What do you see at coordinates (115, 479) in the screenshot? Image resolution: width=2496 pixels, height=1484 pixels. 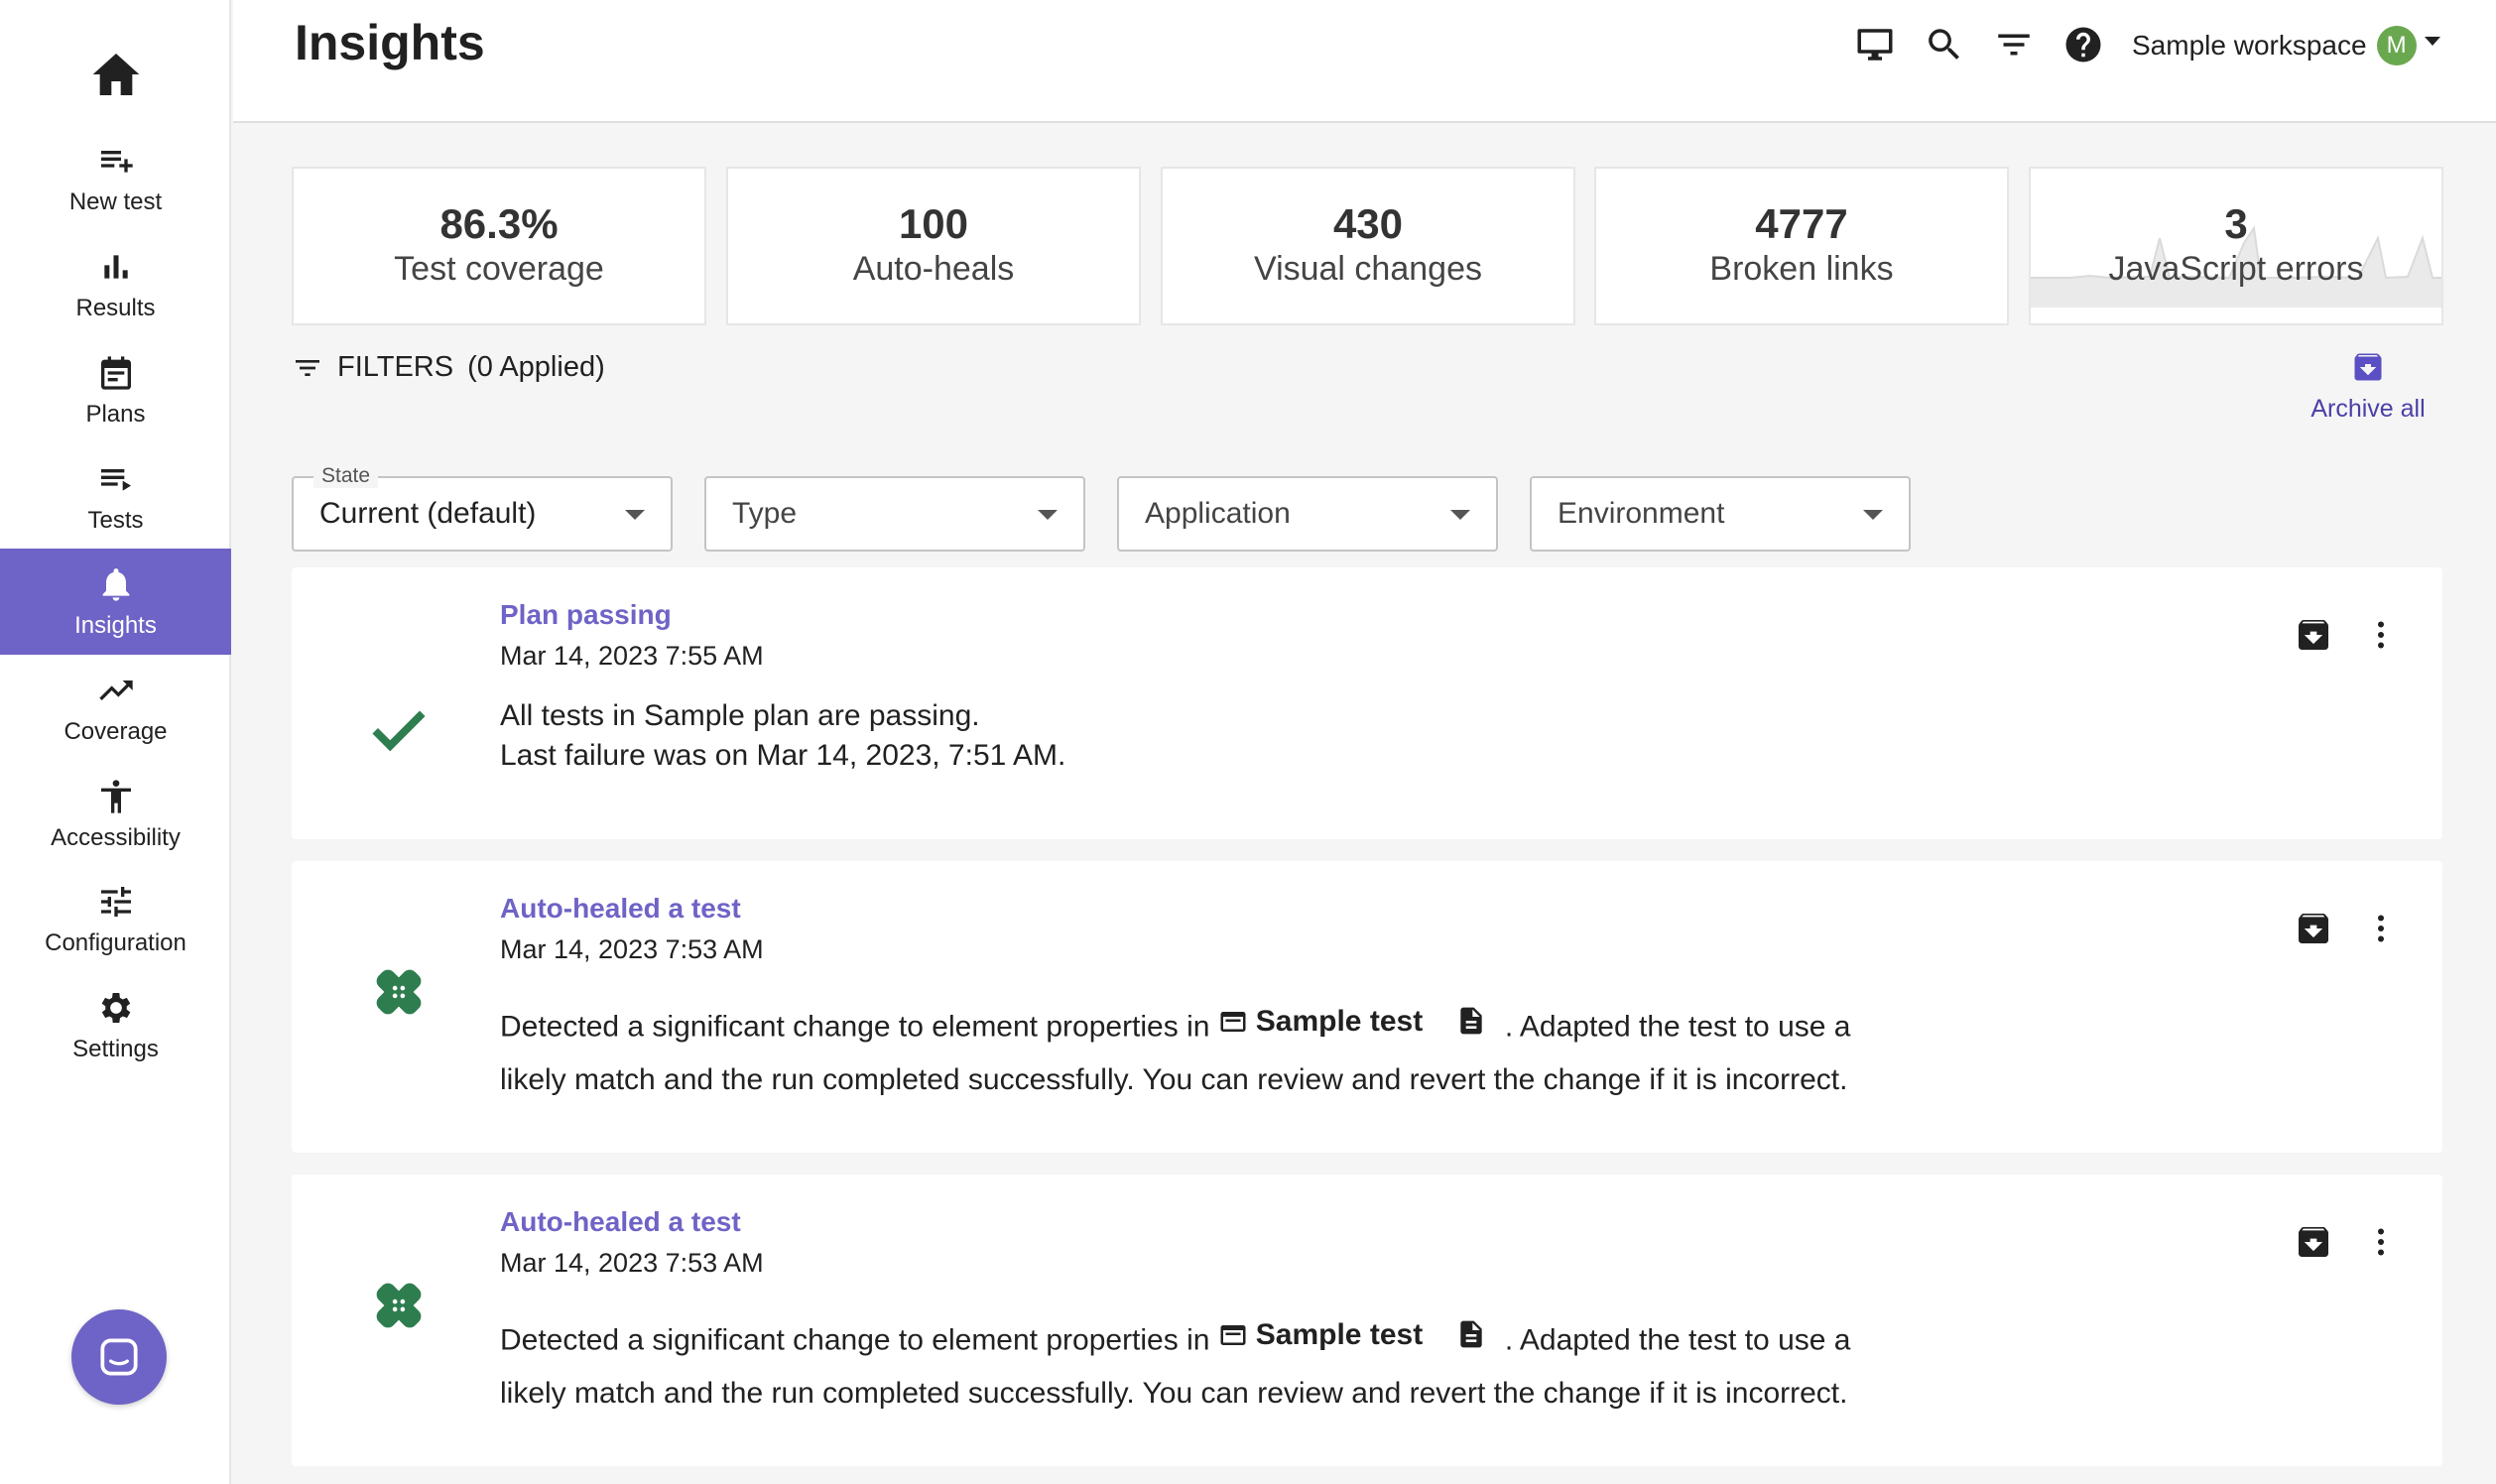 I see `list-icon` at bounding box center [115, 479].